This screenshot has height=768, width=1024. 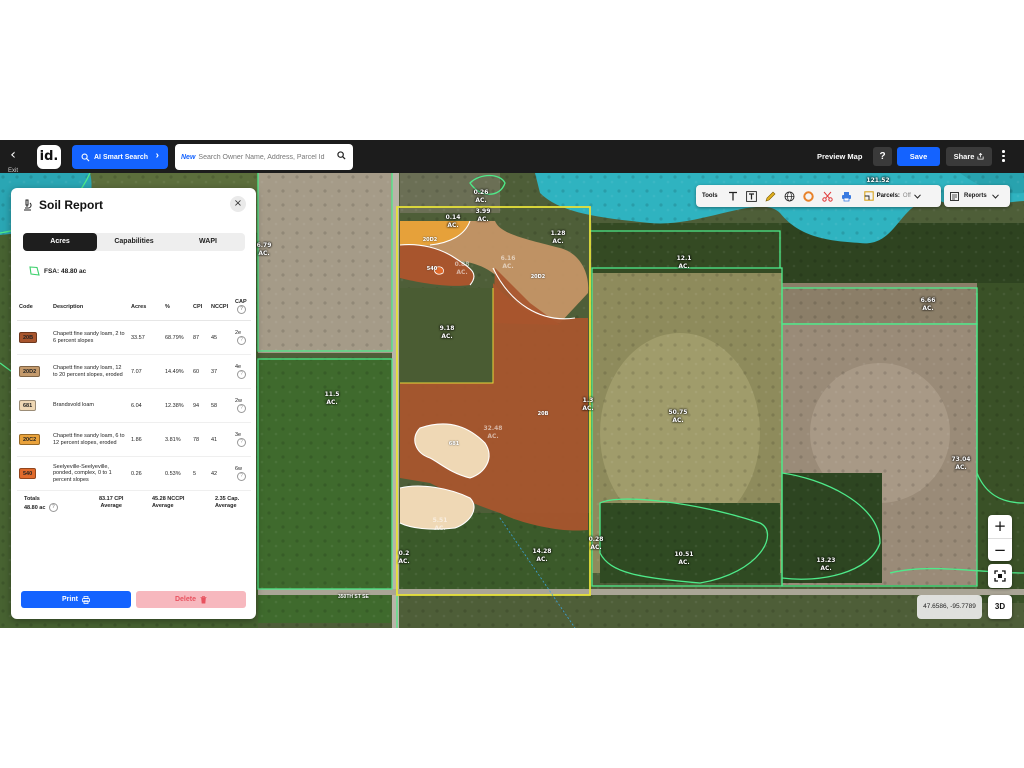 What do you see at coordinates (733, 196) in the screenshot?
I see `text-tool-icon` at bounding box center [733, 196].